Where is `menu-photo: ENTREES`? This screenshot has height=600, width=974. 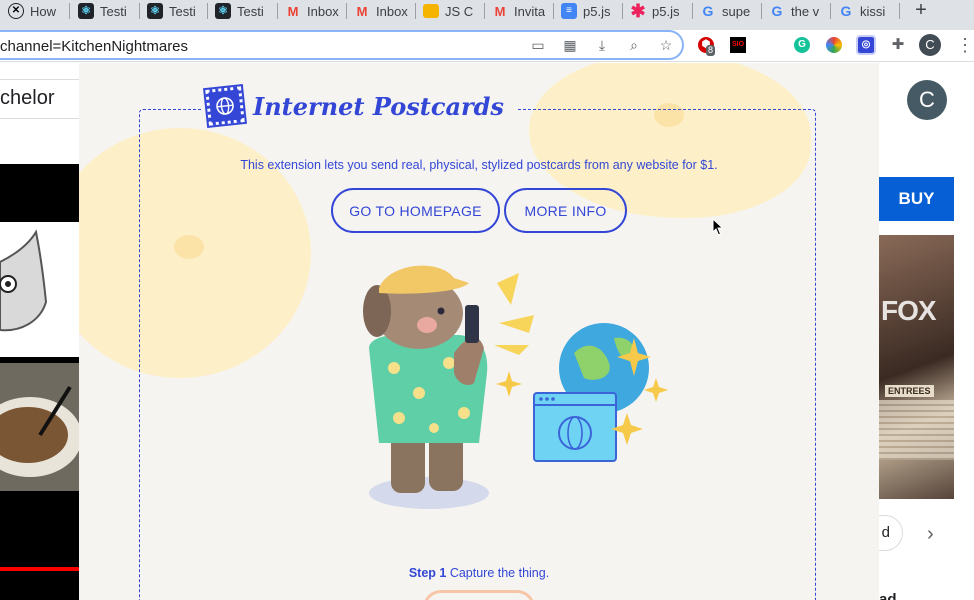 menu-photo: ENTREES is located at coordinates (916, 367).